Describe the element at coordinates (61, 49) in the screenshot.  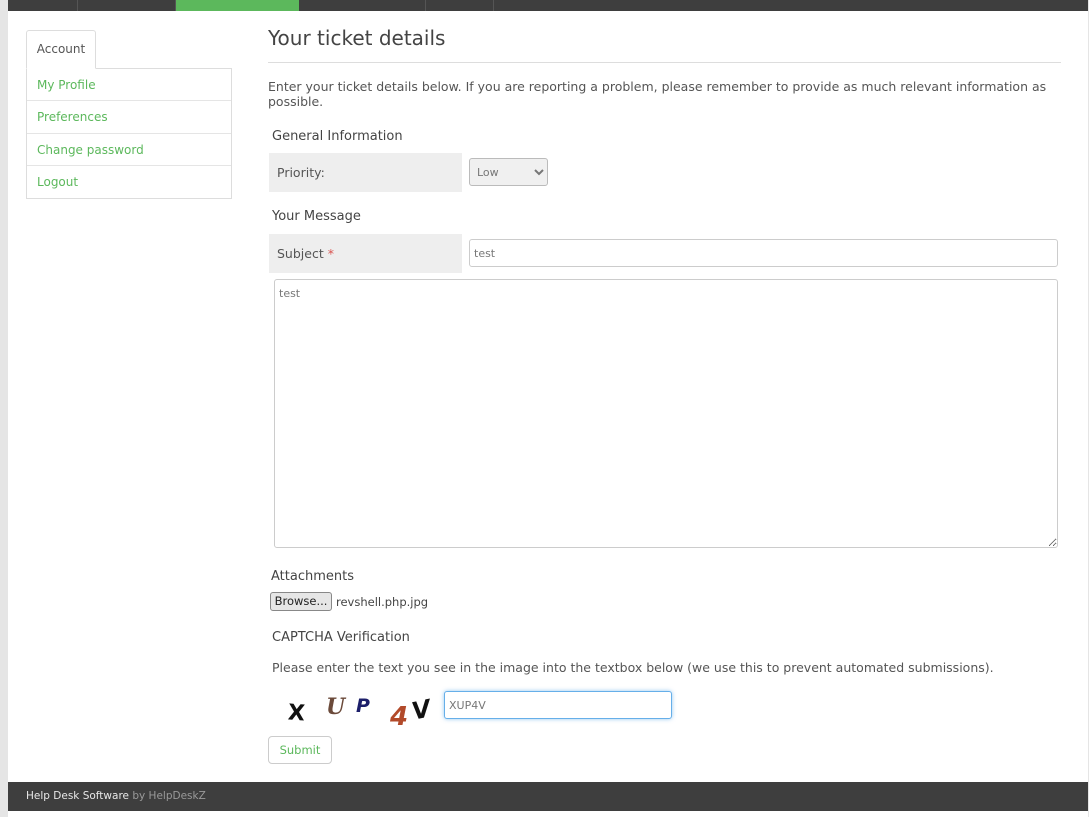
I see `account-tab: Account` at that location.